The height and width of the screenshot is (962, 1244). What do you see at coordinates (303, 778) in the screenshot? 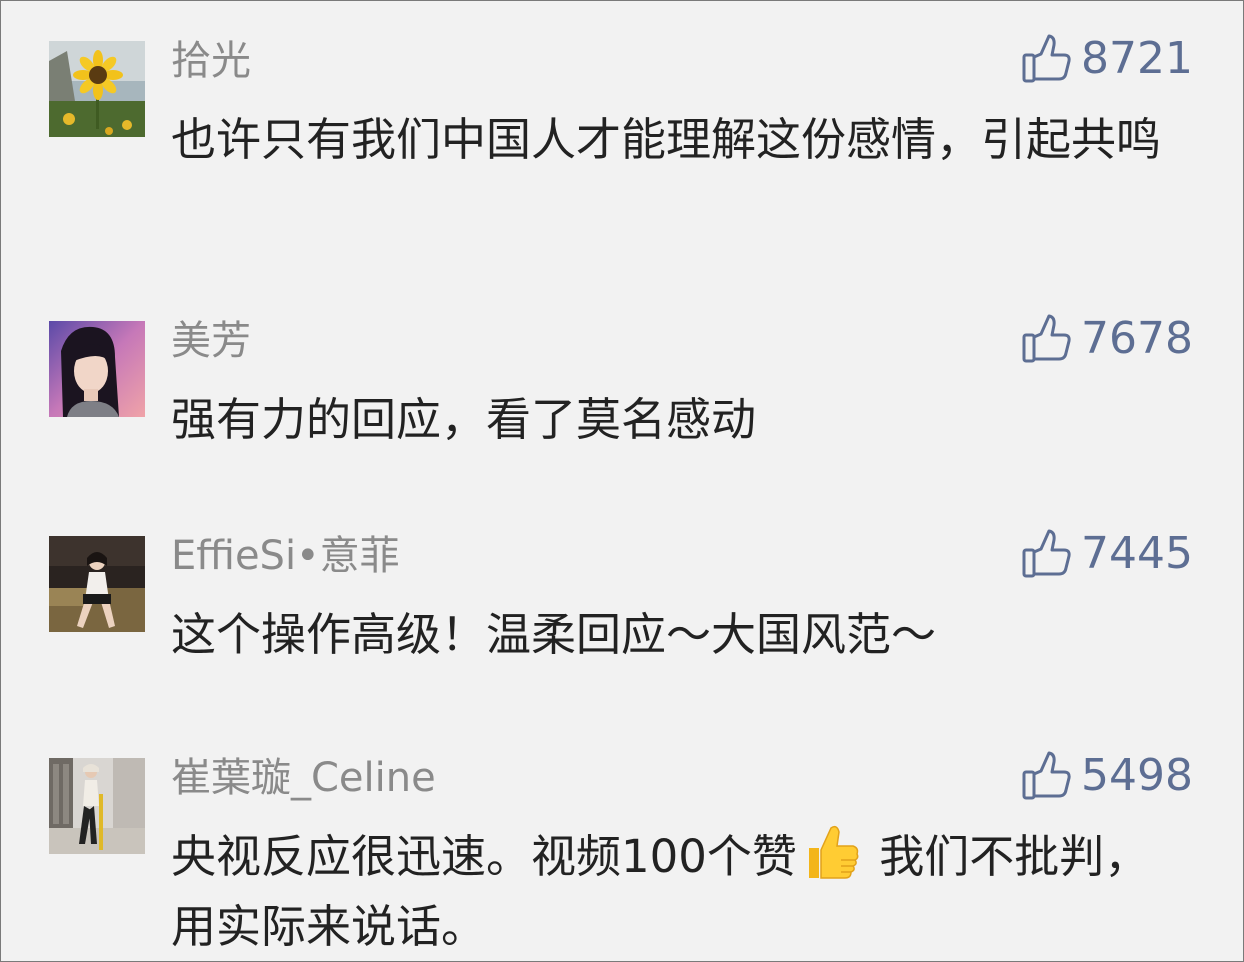
I see `username: 崔葉璇_Celine` at bounding box center [303, 778].